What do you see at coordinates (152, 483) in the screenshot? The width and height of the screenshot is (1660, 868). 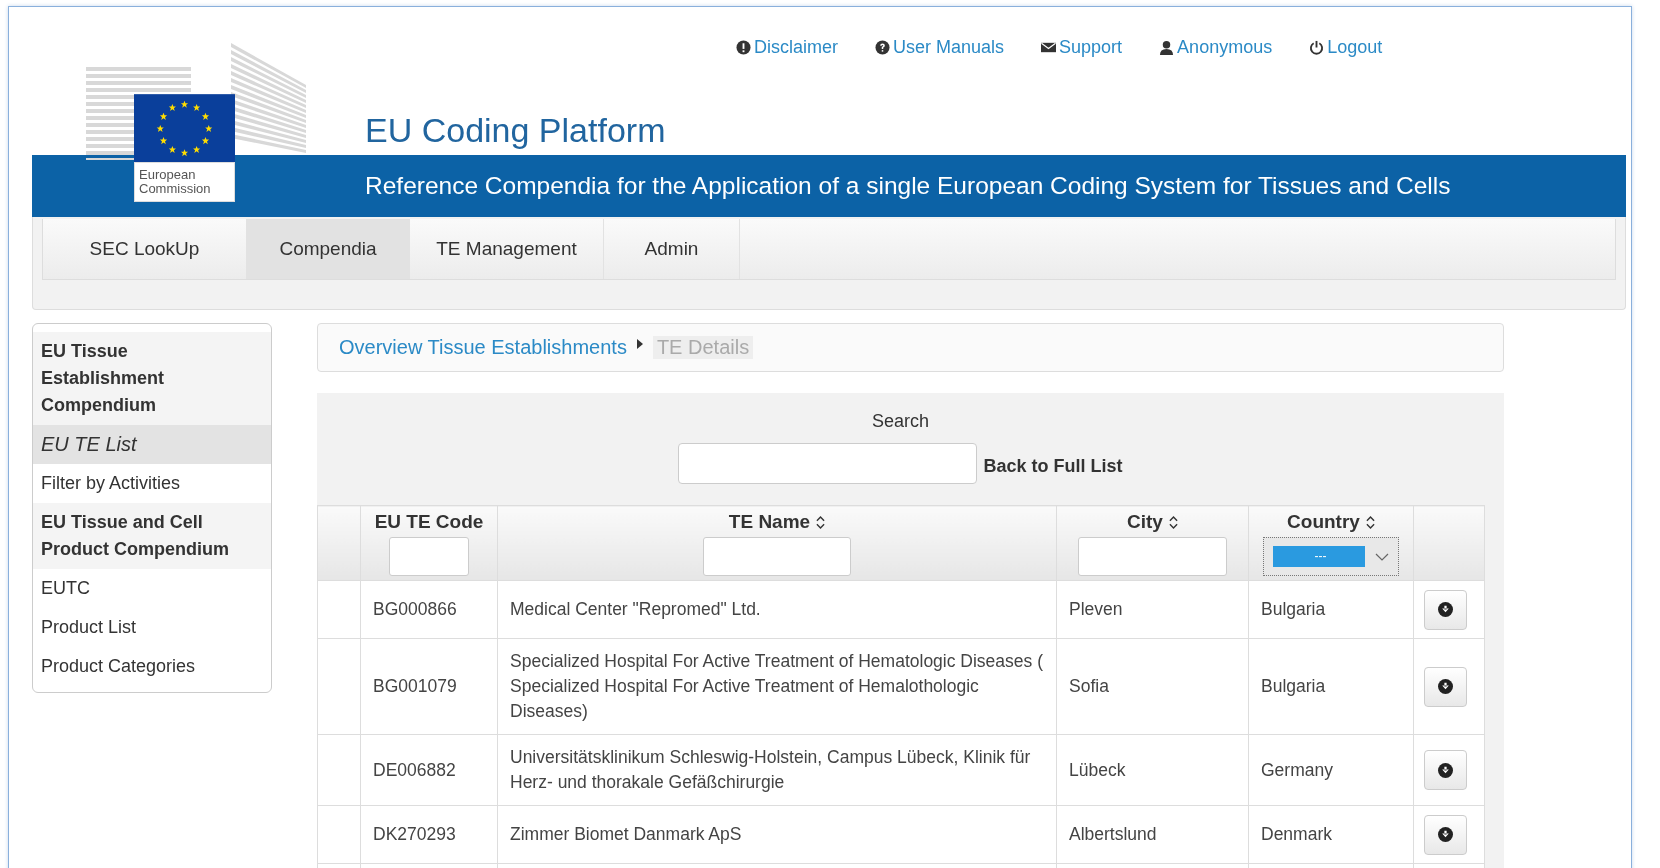 I see `sidebar-item: Filter by Activities` at bounding box center [152, 483].